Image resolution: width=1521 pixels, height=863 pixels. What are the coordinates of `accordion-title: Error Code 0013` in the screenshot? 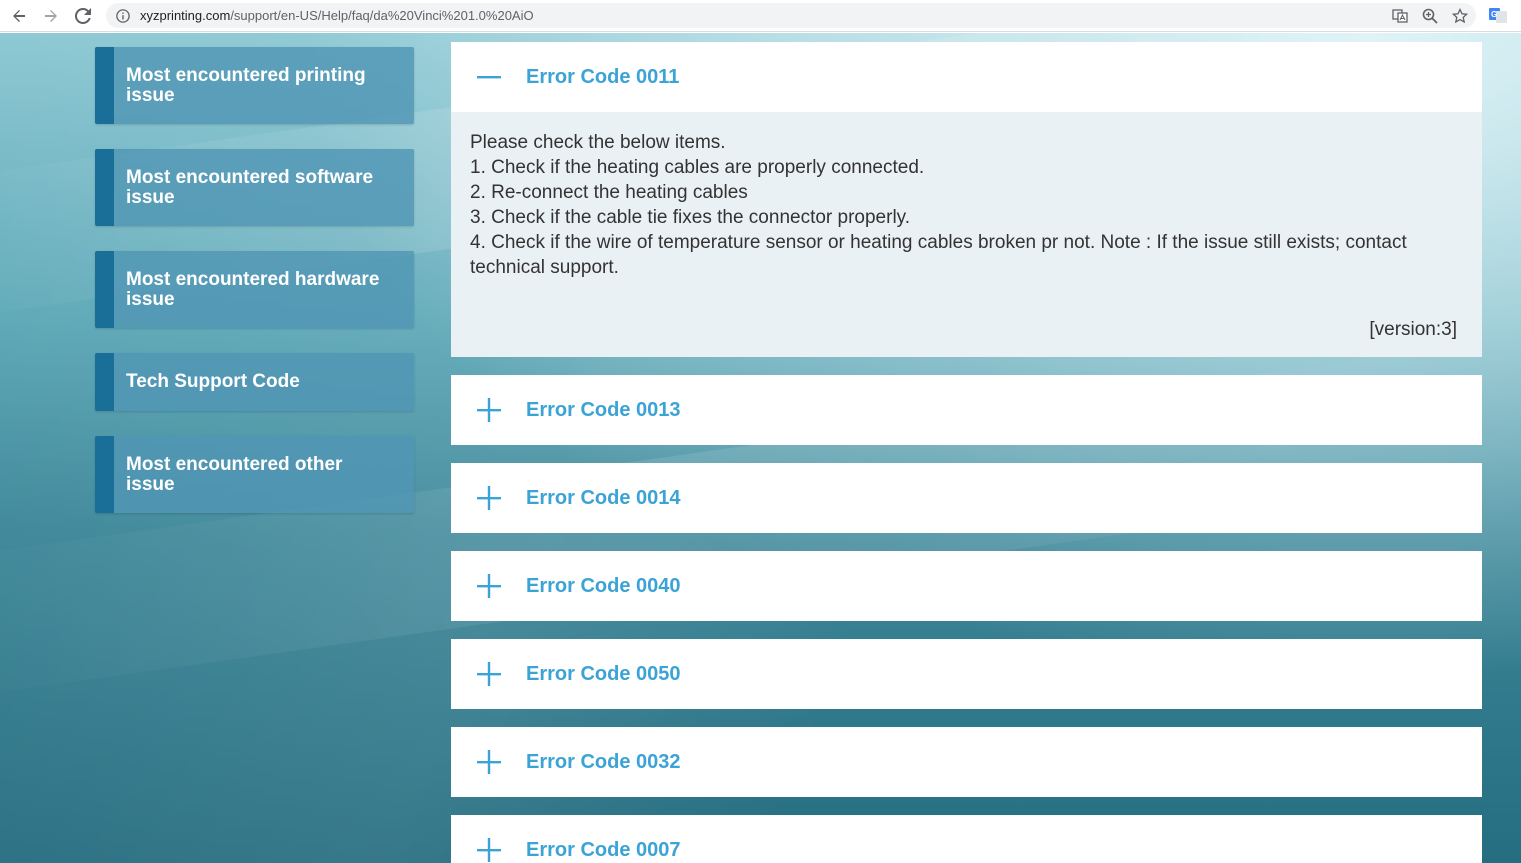 It's located at (603, 409).